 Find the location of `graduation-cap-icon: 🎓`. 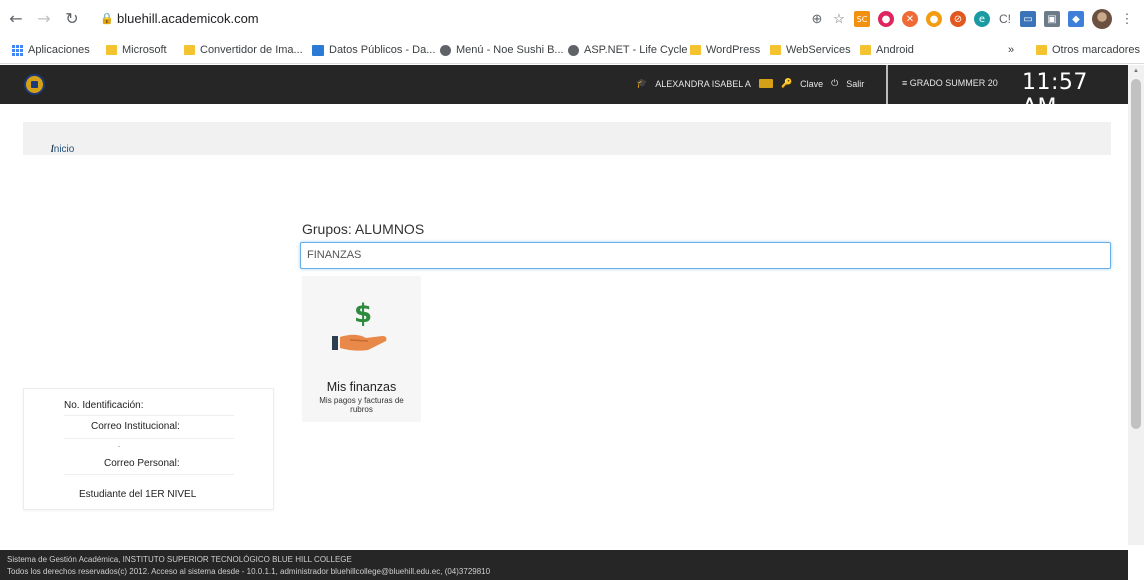

graduation-cap-icon: 🎓 is located at coordinates (642, 83).